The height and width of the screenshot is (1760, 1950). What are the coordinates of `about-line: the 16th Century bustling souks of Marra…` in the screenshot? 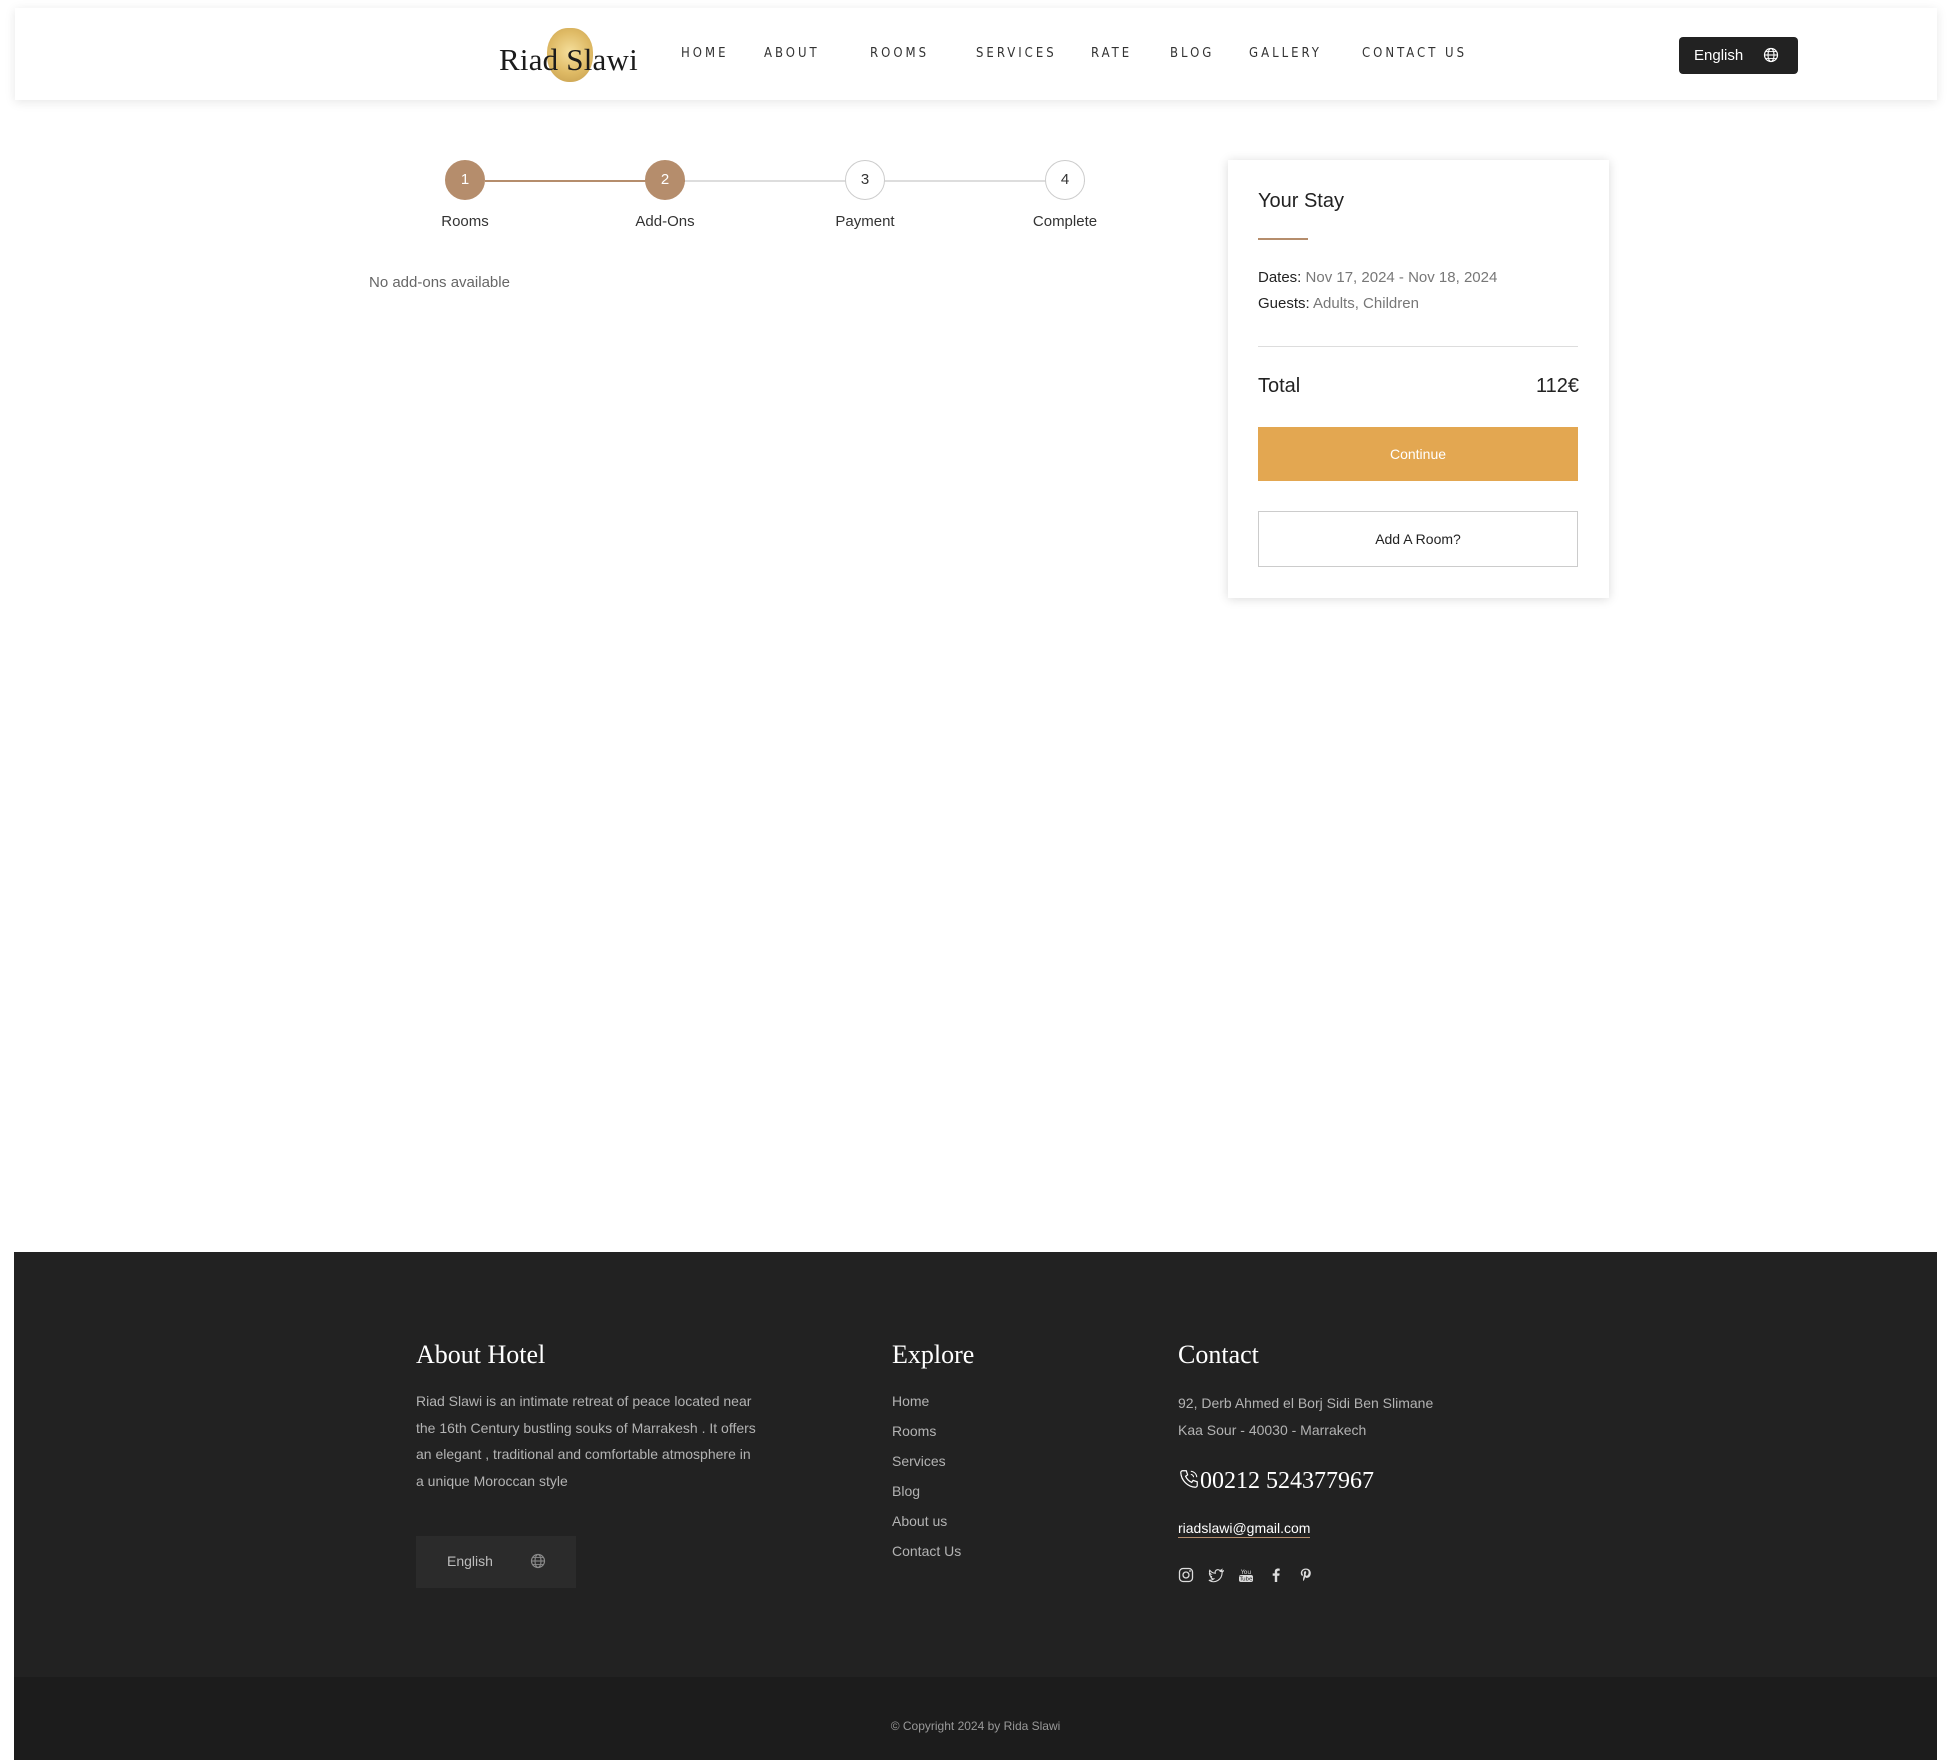 It's located at (586, 1427).